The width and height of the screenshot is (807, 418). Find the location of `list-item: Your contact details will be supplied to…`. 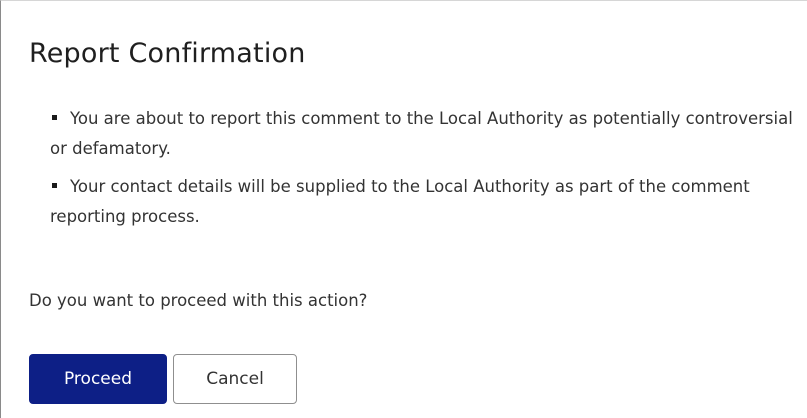

list-item: Your contact details will be supplied to… is located at coordinates (425, 202).